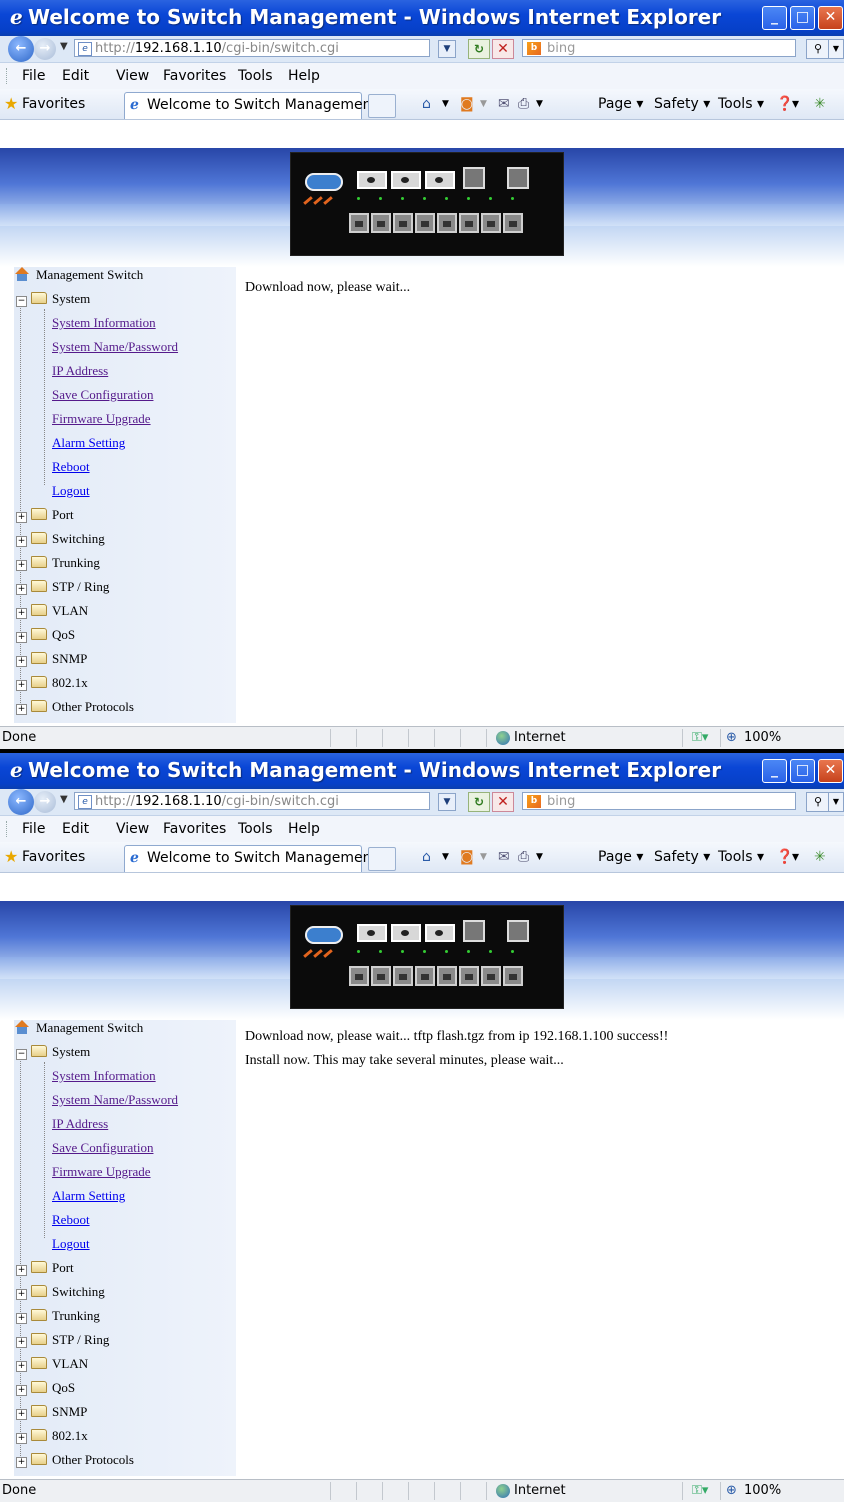  Describe the element at coordinates (479, 802) in the screenshot. I see `refresh-button: ↻` at that location.